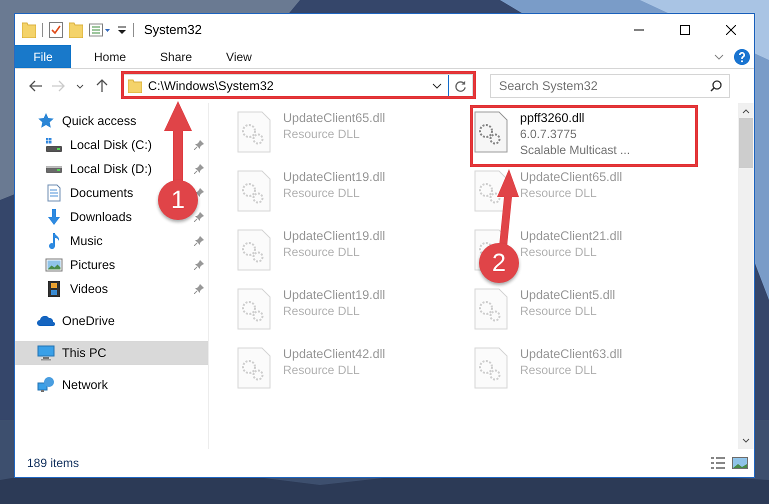 This screenshot has height=504, width=769. What do you see at coordinates (110, 56) in the screenshot?
I see `ribbon-tab: Home` at bounding box center [110, 56].